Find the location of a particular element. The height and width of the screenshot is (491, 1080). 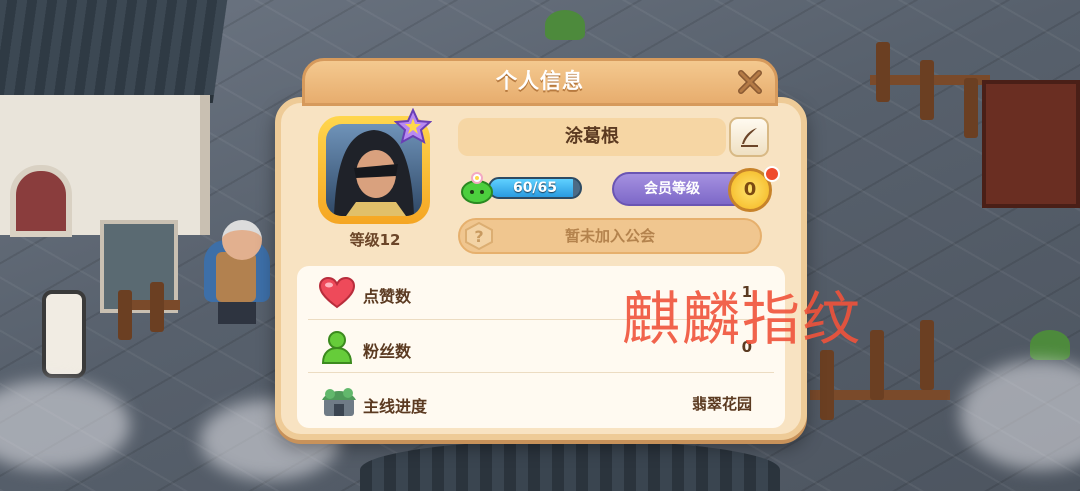

star-badge-icon is located at coordinates (413, 126).